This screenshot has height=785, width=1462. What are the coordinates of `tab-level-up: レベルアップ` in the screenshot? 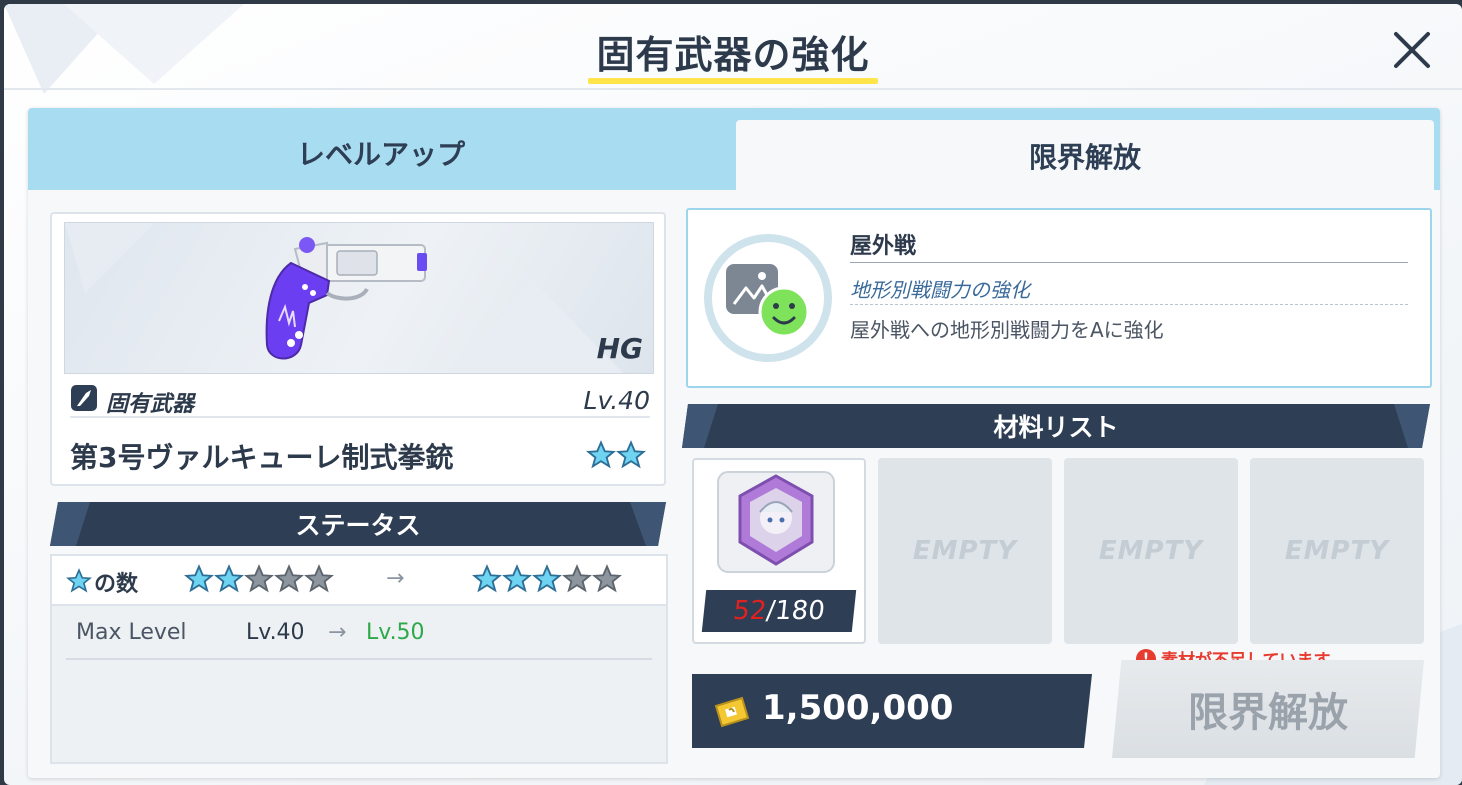 It's located at (381, 149).